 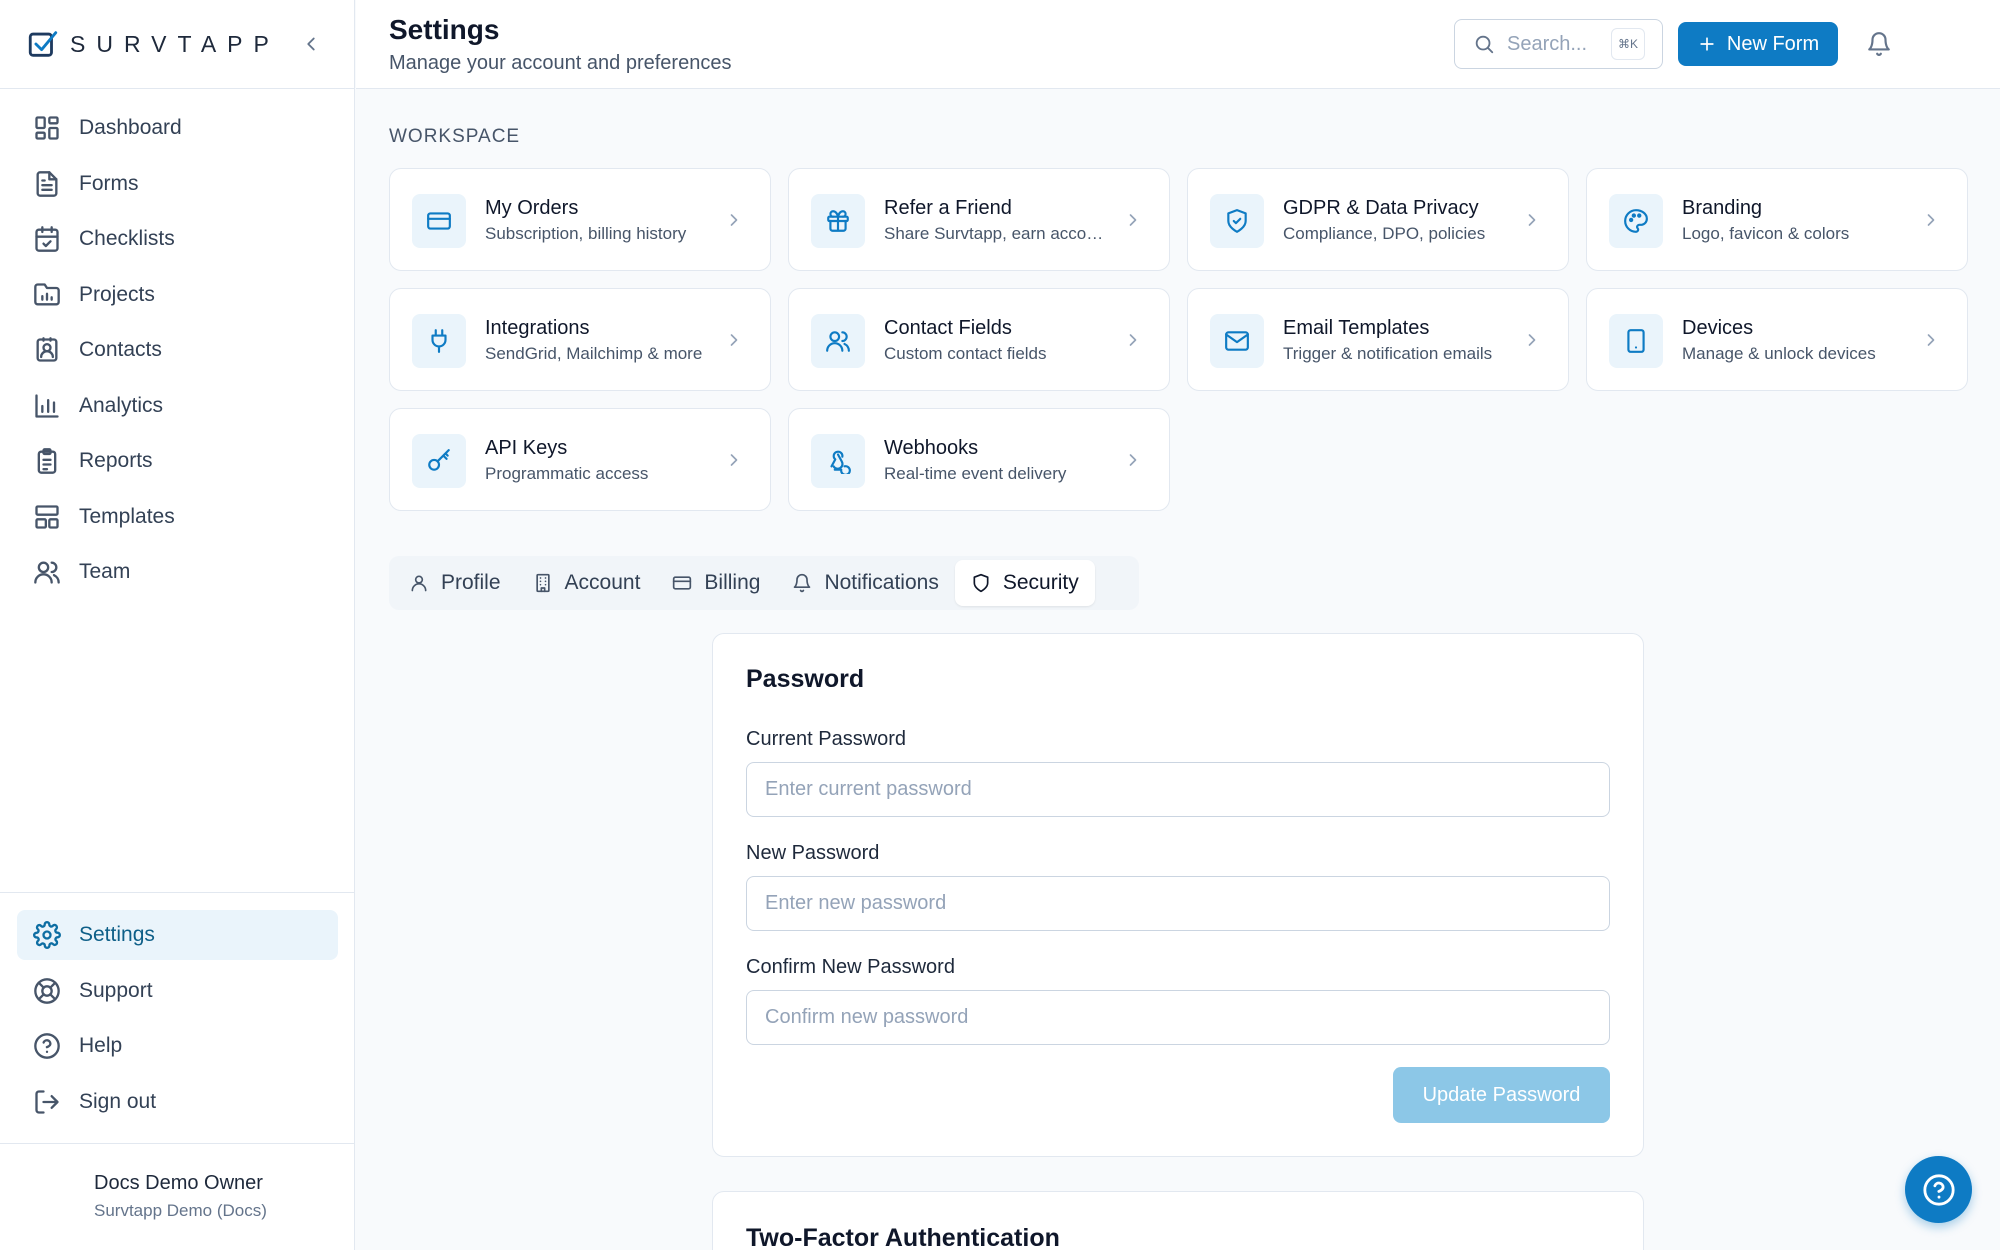 What do you see at coordinates (1388, 353) in the screenshot?
I see `card-desc: Trigger & notification emails` at bounding box center [1388, 353].